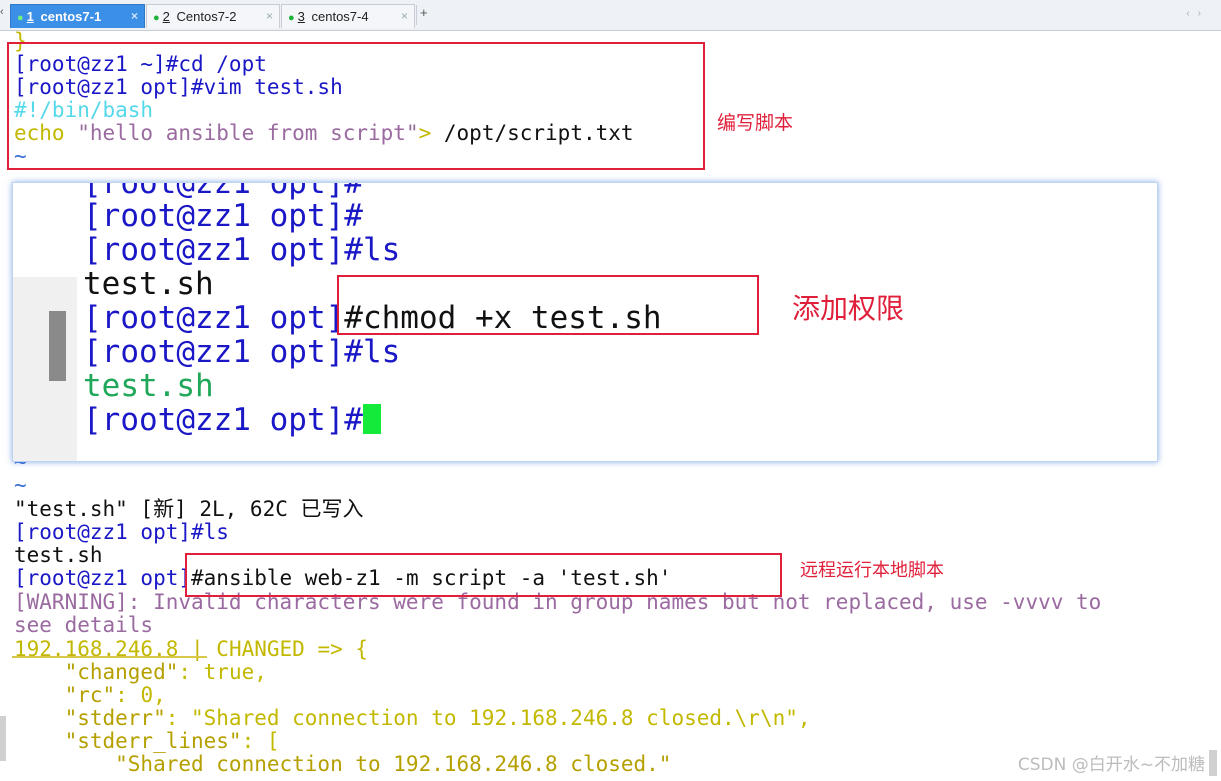 The width and height of the screenshot is (1221, 781). What do you see at coordinates (3, 738) in the screenshot?
I see `left-scrollbar` at bounding box center [3, 738].